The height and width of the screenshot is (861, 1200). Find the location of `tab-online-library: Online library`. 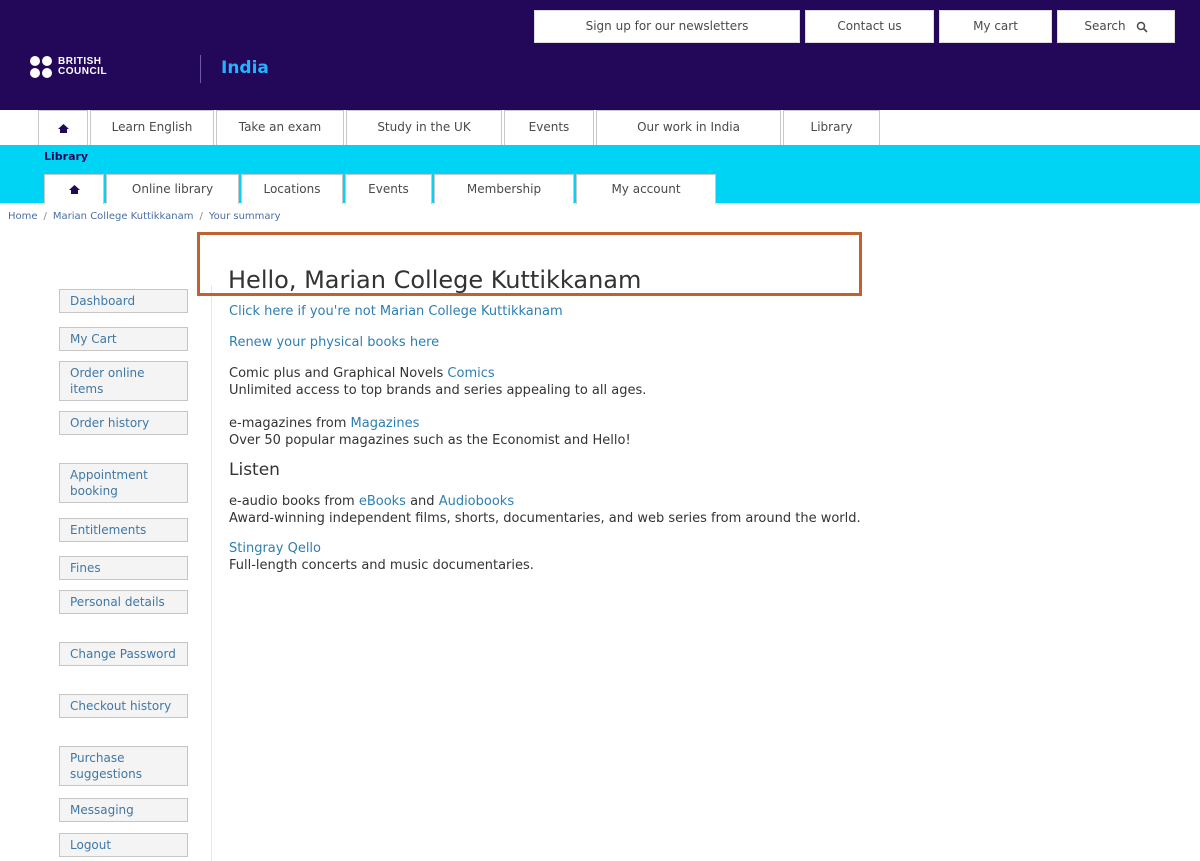

tab-online-library: Online library is located at coordinates (172, 189).